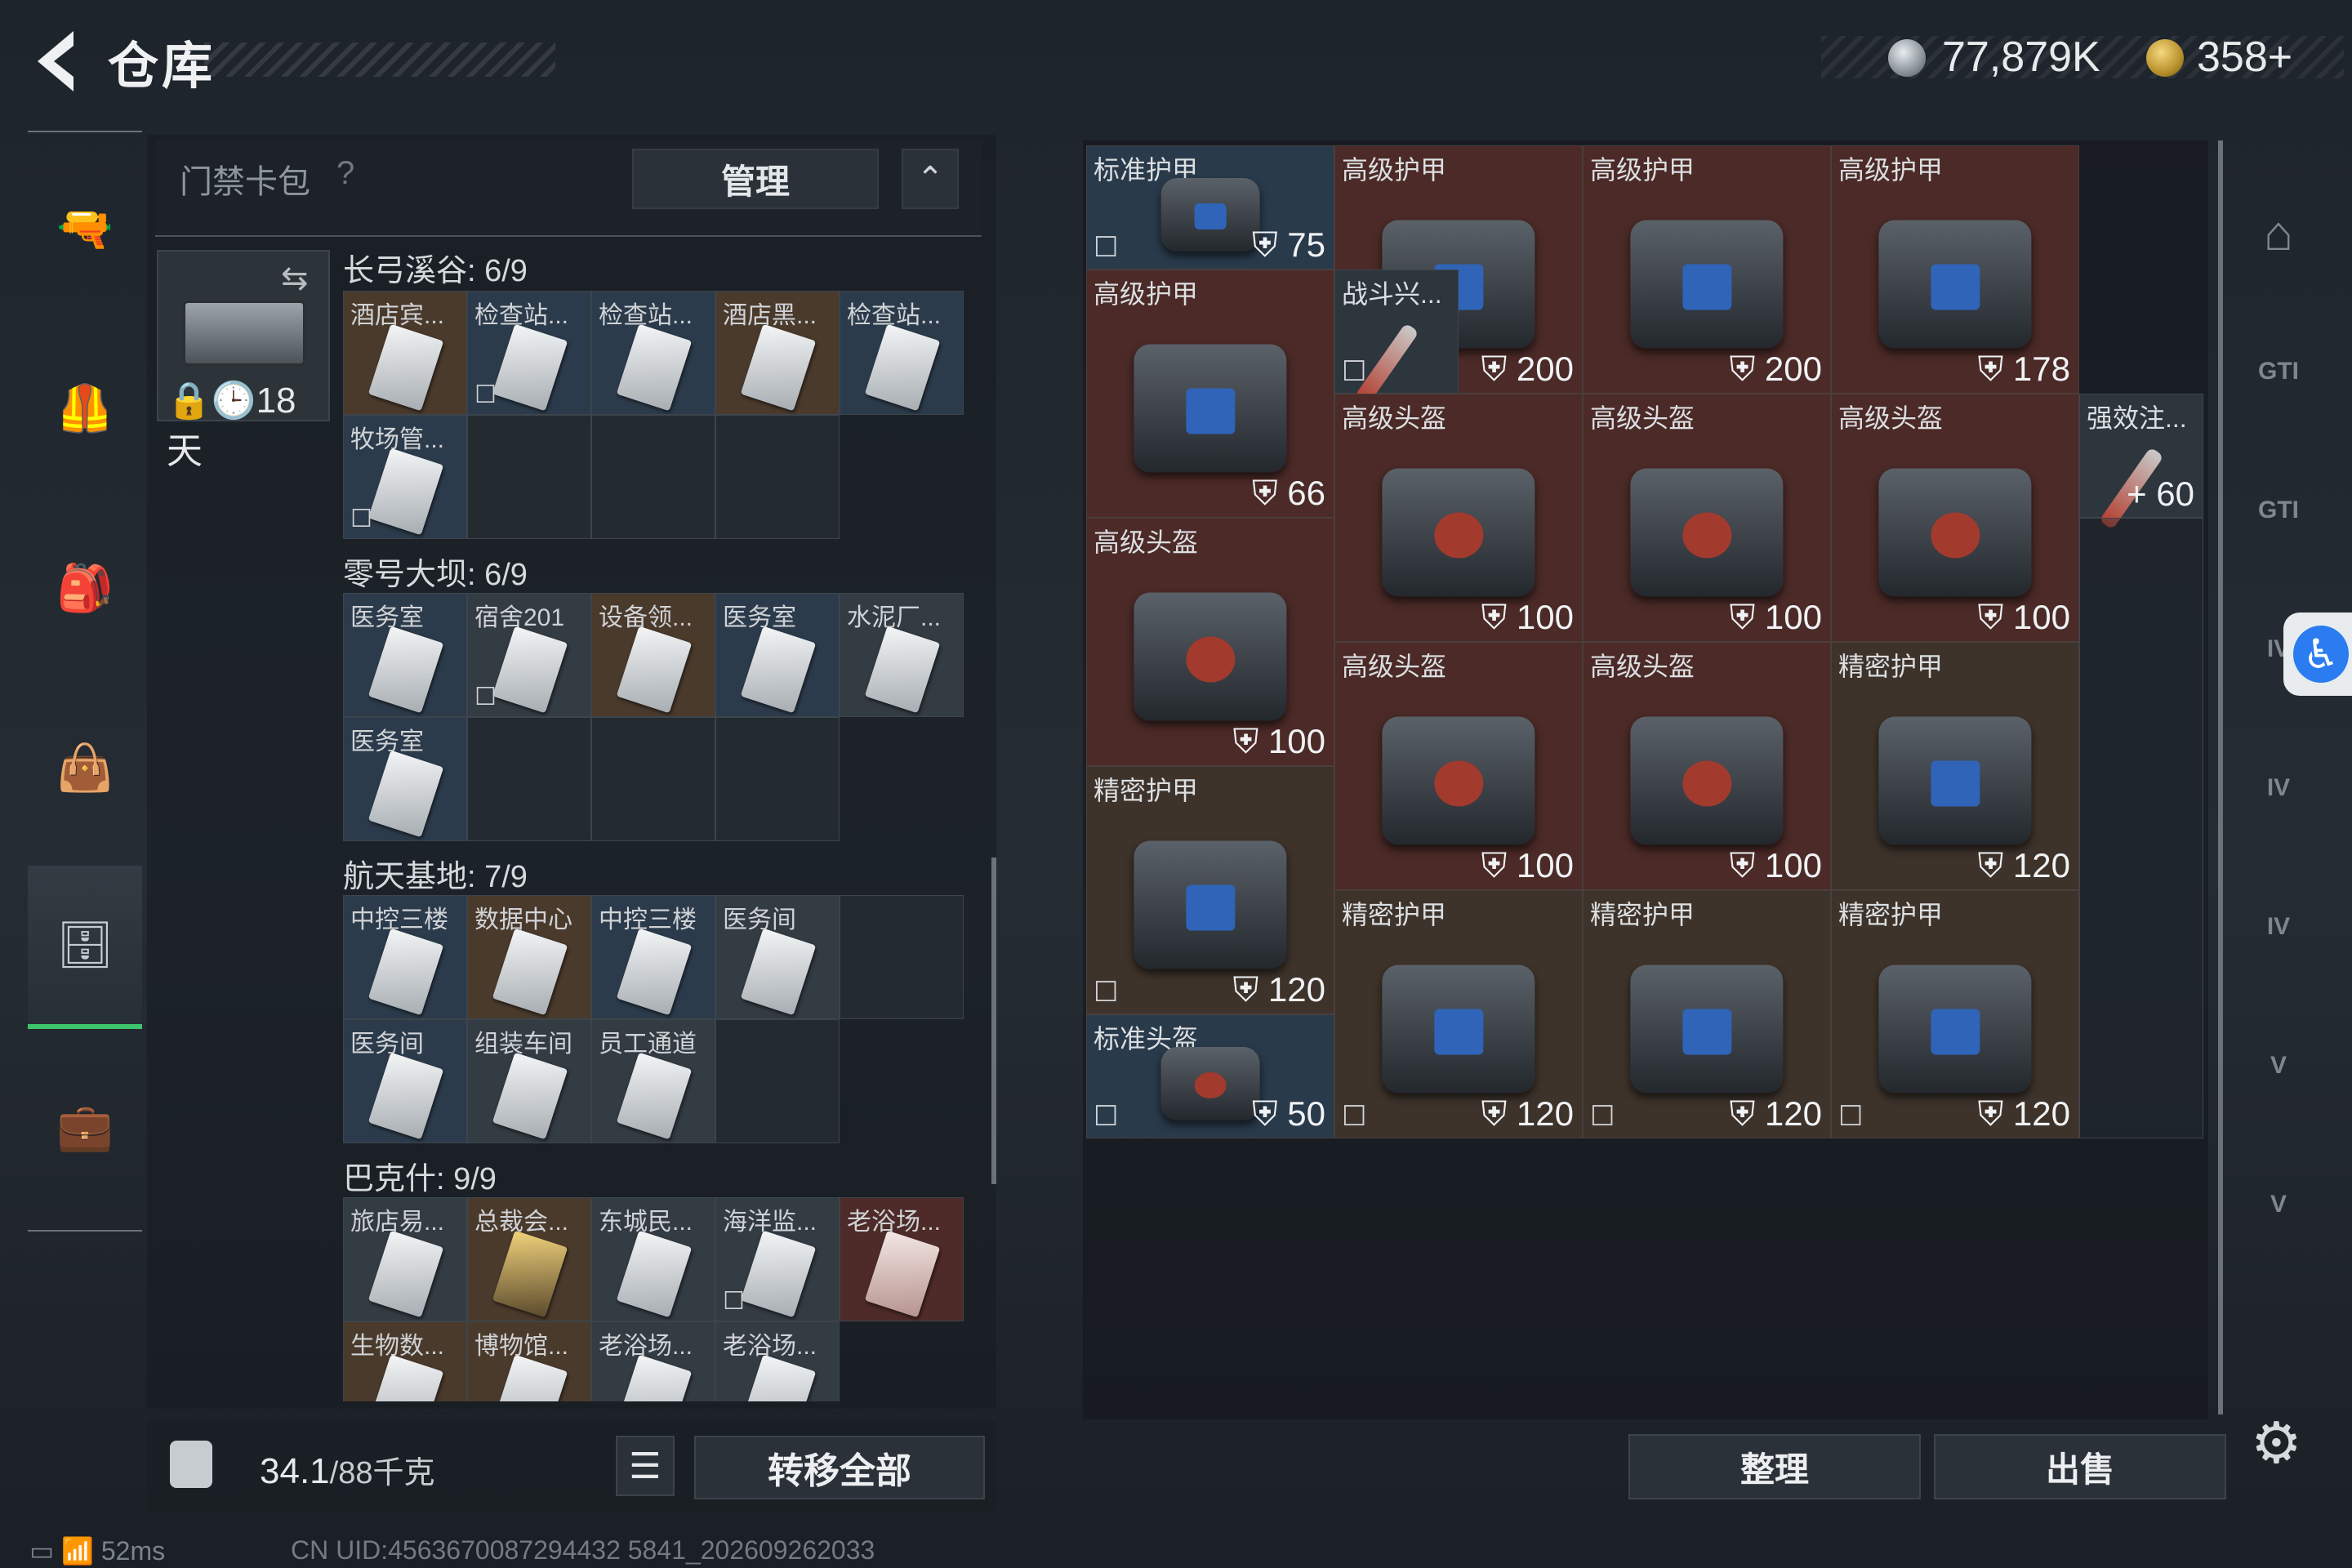 The image size is (2352, 1568). Describe the element at coordinates (1707, 269) in the screenshot. I see `inventory-item: 高级护甲 ⛨ 200` at that location.